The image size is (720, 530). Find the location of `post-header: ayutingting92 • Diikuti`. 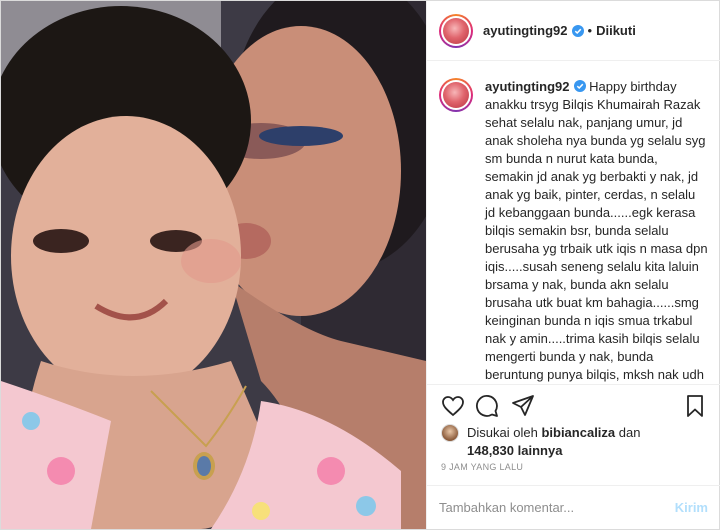

post-header: ayutingting92 • Diikuti is located at coordinates (573, 31).